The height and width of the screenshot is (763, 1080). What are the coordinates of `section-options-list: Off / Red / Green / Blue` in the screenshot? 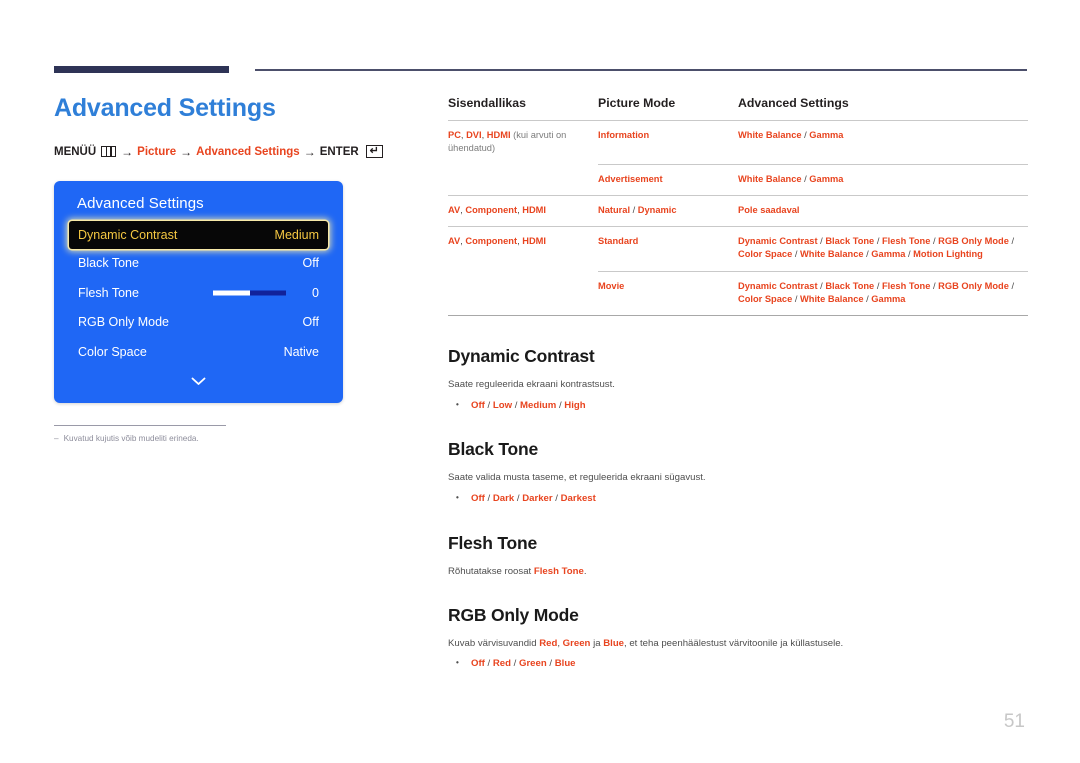 It's located at (738, 664).